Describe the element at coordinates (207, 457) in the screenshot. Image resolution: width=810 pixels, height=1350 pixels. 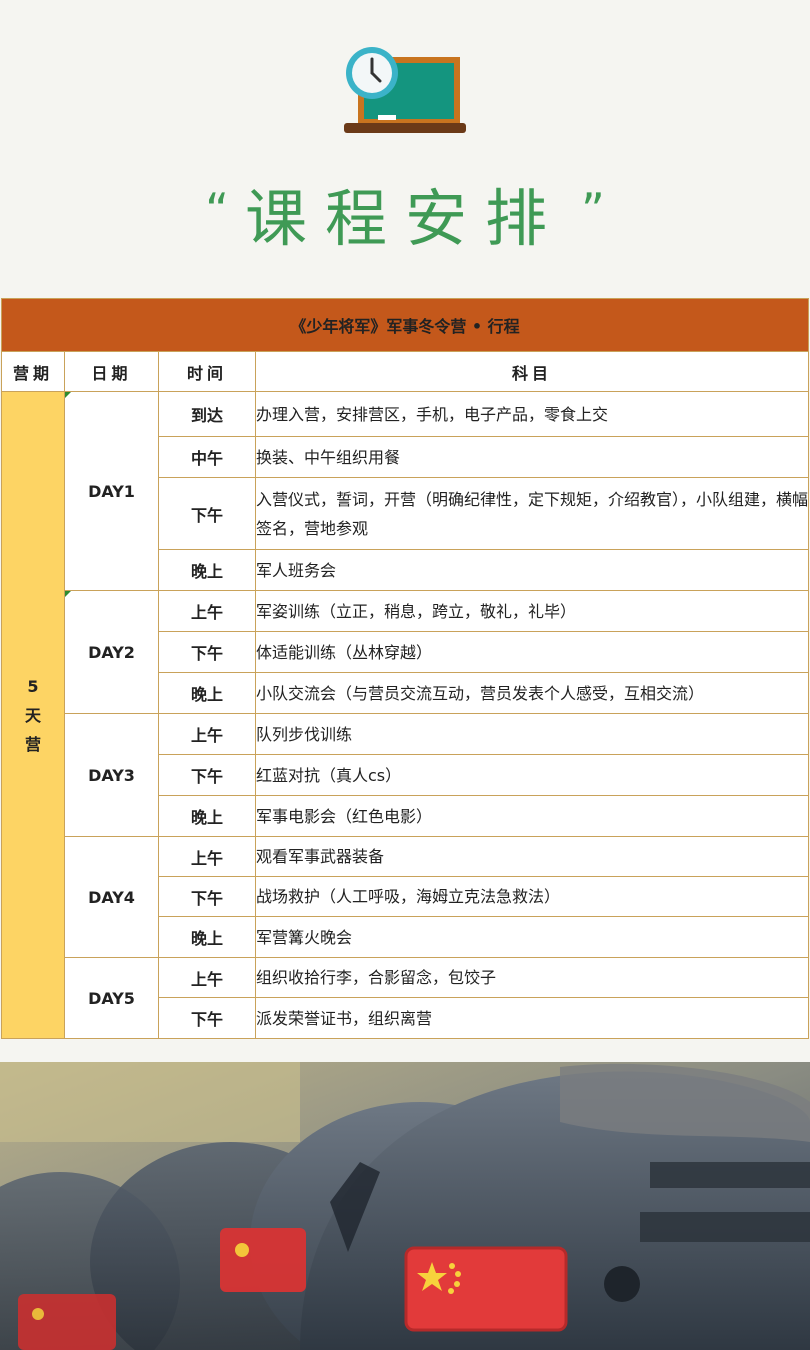
I see `time-cell: 中午` at that location.